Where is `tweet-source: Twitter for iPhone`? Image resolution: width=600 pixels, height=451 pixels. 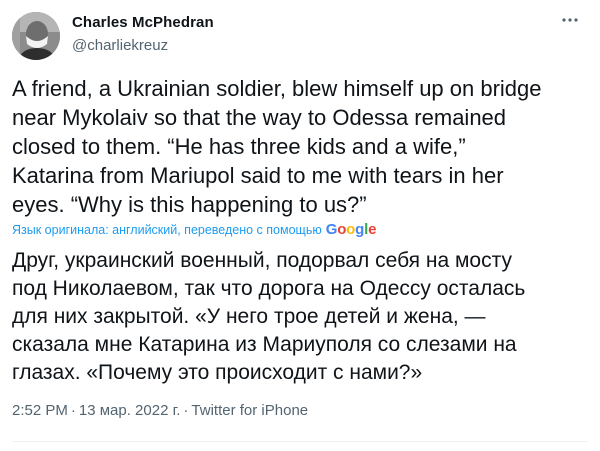
tweet-source: Twitter for iPhone is located at coordinates (249, 410).